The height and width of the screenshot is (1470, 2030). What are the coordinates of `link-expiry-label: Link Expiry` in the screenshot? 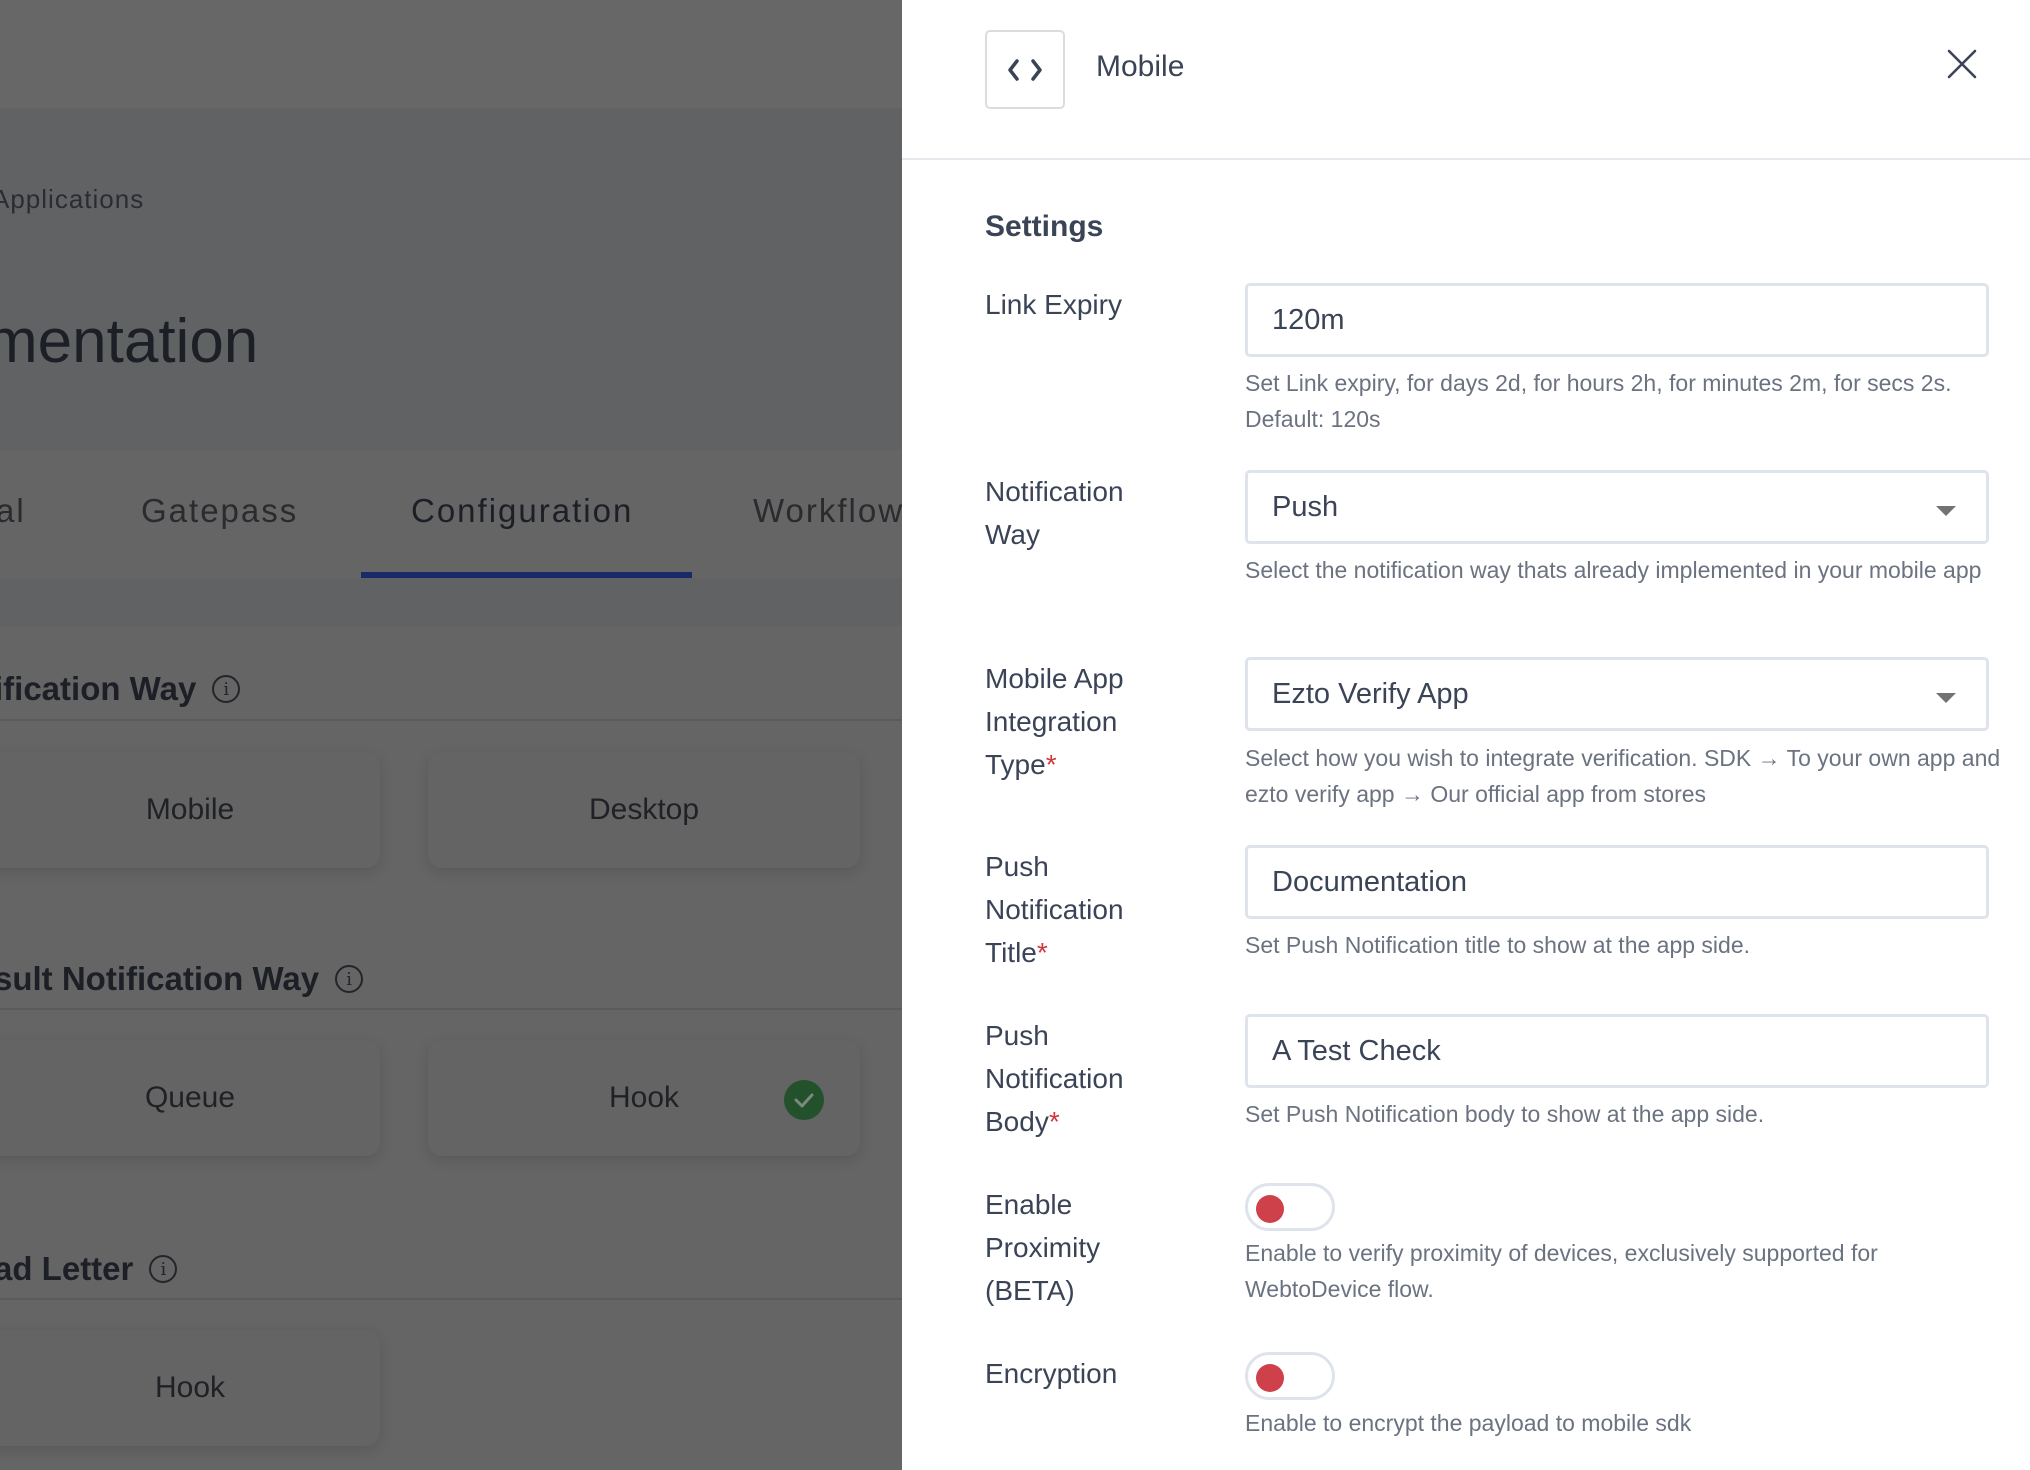 It's located at (1085, 304).